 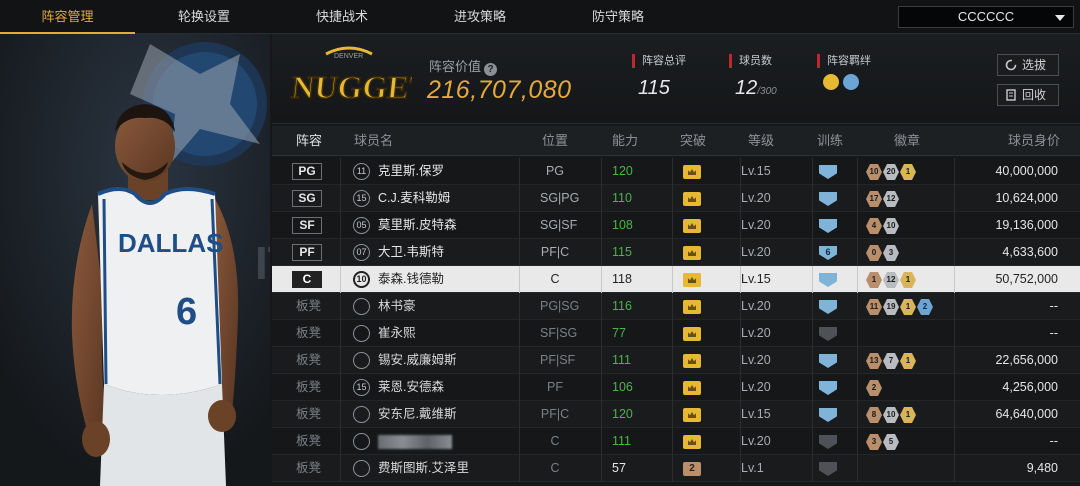 What do you see at coordinates (397, 333) in the screenshot?
I see `player-name: 崔永熙` at bounding box center [397, 333].